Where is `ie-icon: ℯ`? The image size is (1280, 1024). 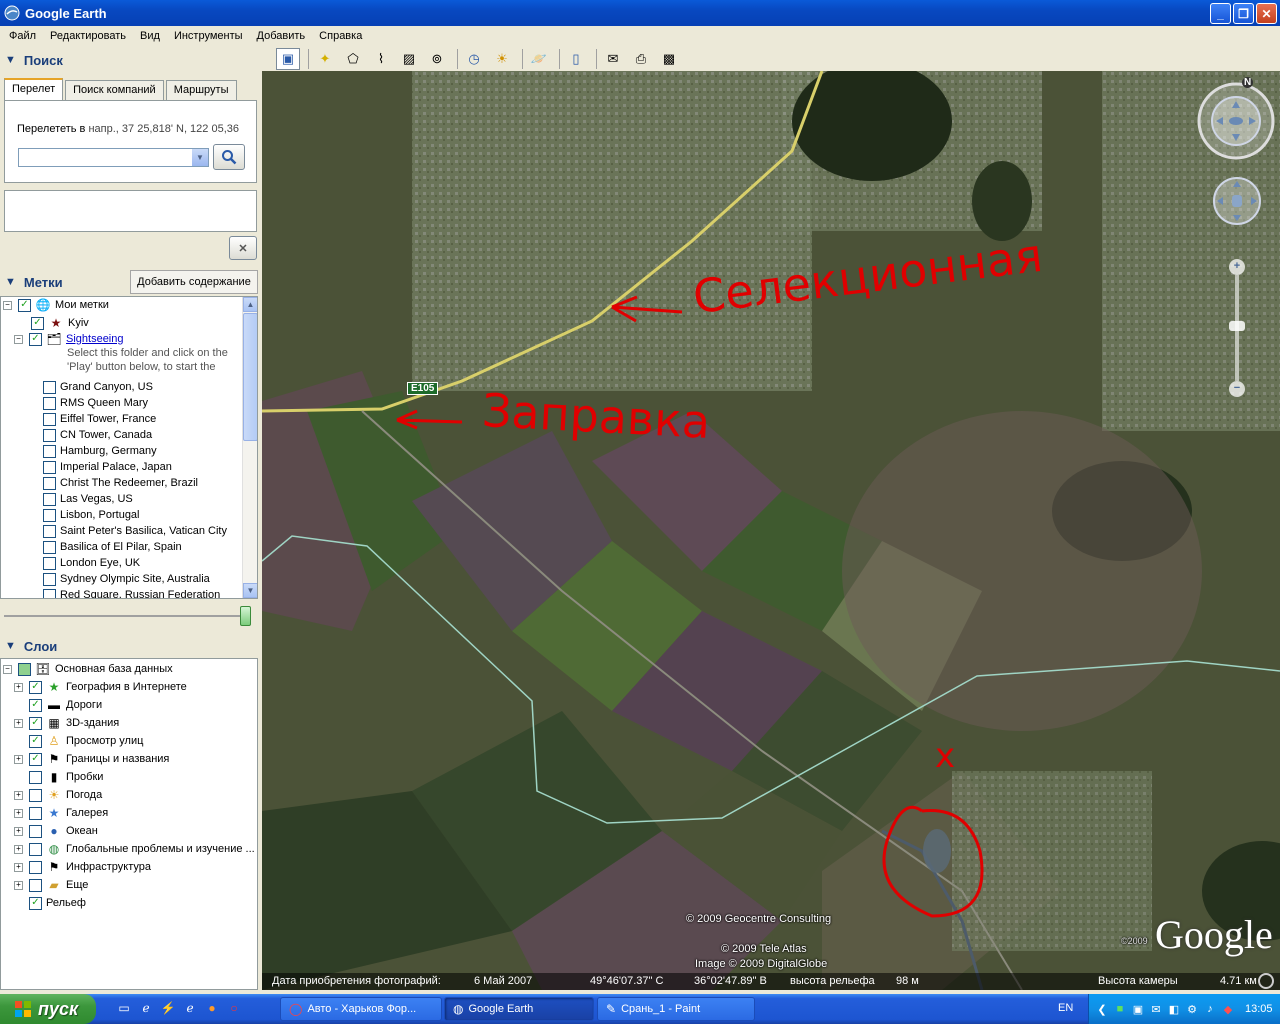 ie-icon: ℯ is located at coordinates (146, 1008).